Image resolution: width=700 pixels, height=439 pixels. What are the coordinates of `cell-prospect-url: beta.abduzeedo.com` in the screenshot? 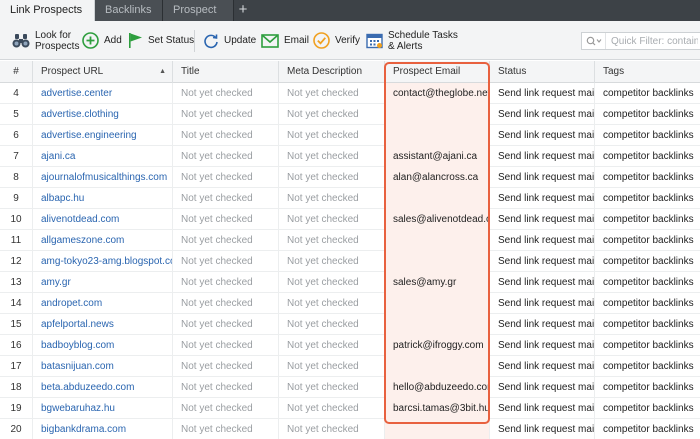 It's located at (103, 387).